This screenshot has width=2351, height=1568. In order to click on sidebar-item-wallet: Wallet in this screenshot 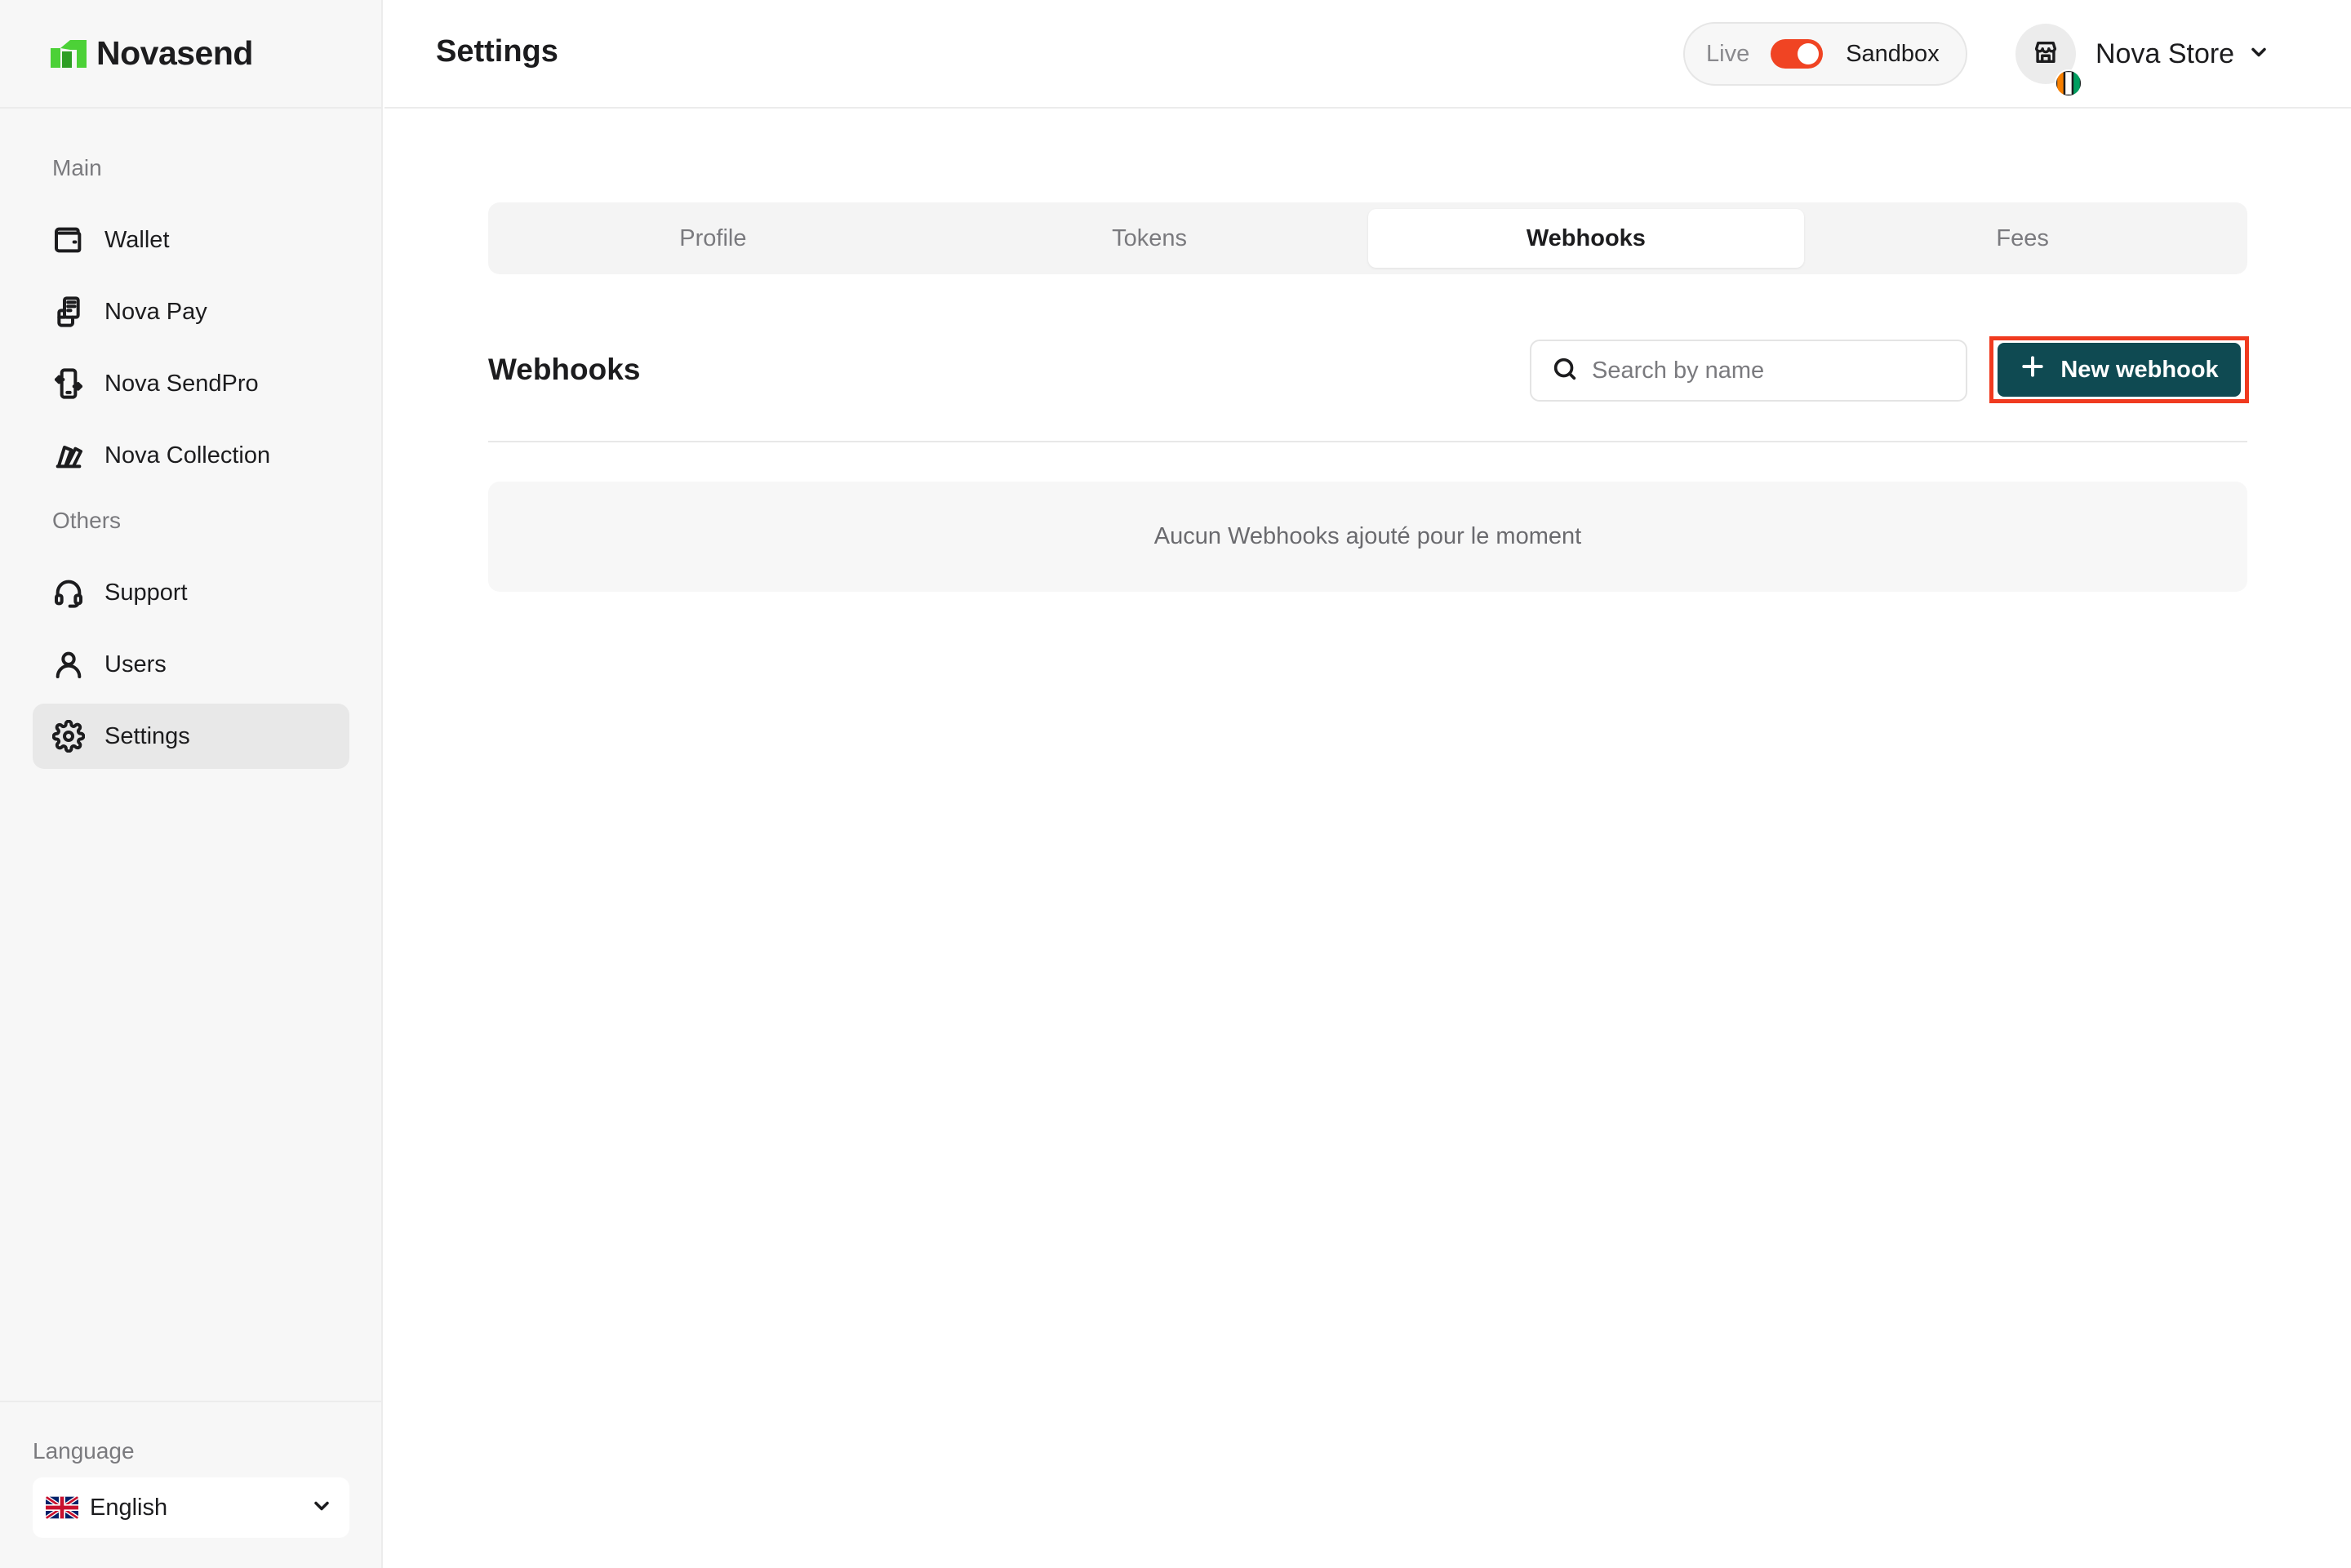, I will do `click(191, 240)`.